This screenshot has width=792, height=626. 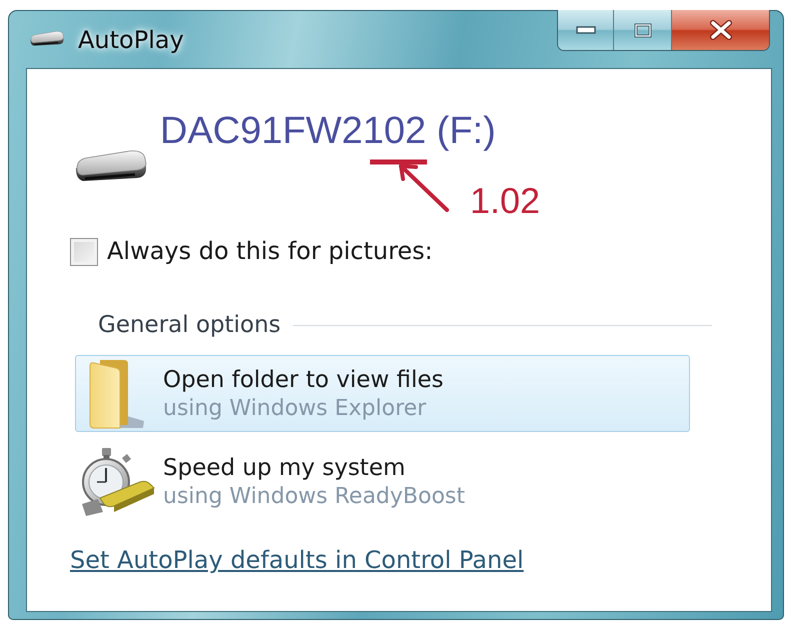 I want to click on checkbox, so click(x=84, y=252).